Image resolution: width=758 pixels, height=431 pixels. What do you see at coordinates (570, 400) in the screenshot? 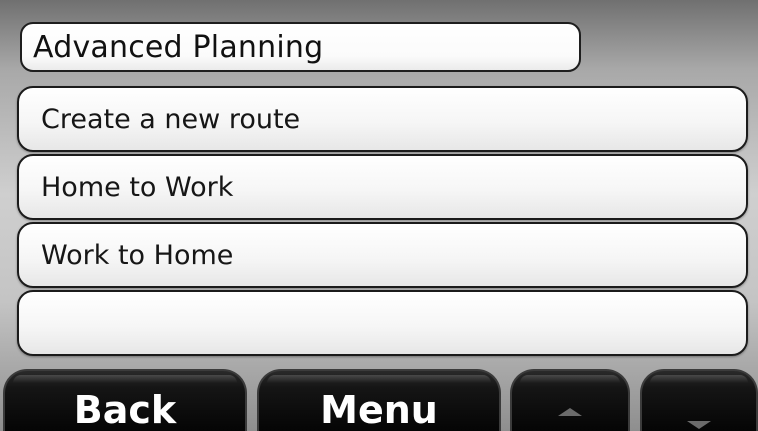
I see `scroll-up-button` at bounding box center [570, 400].